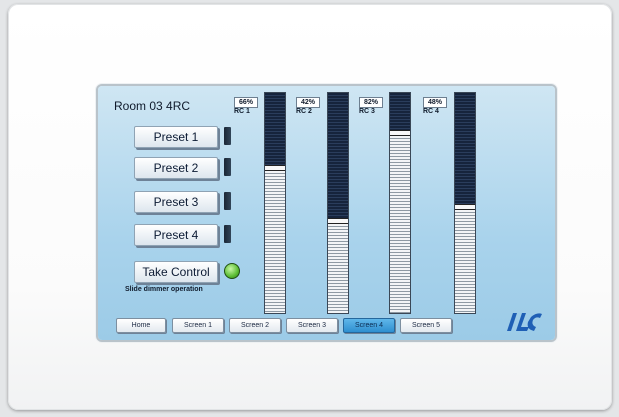  I want to click on preset-4-indicator, so click(227, 234).